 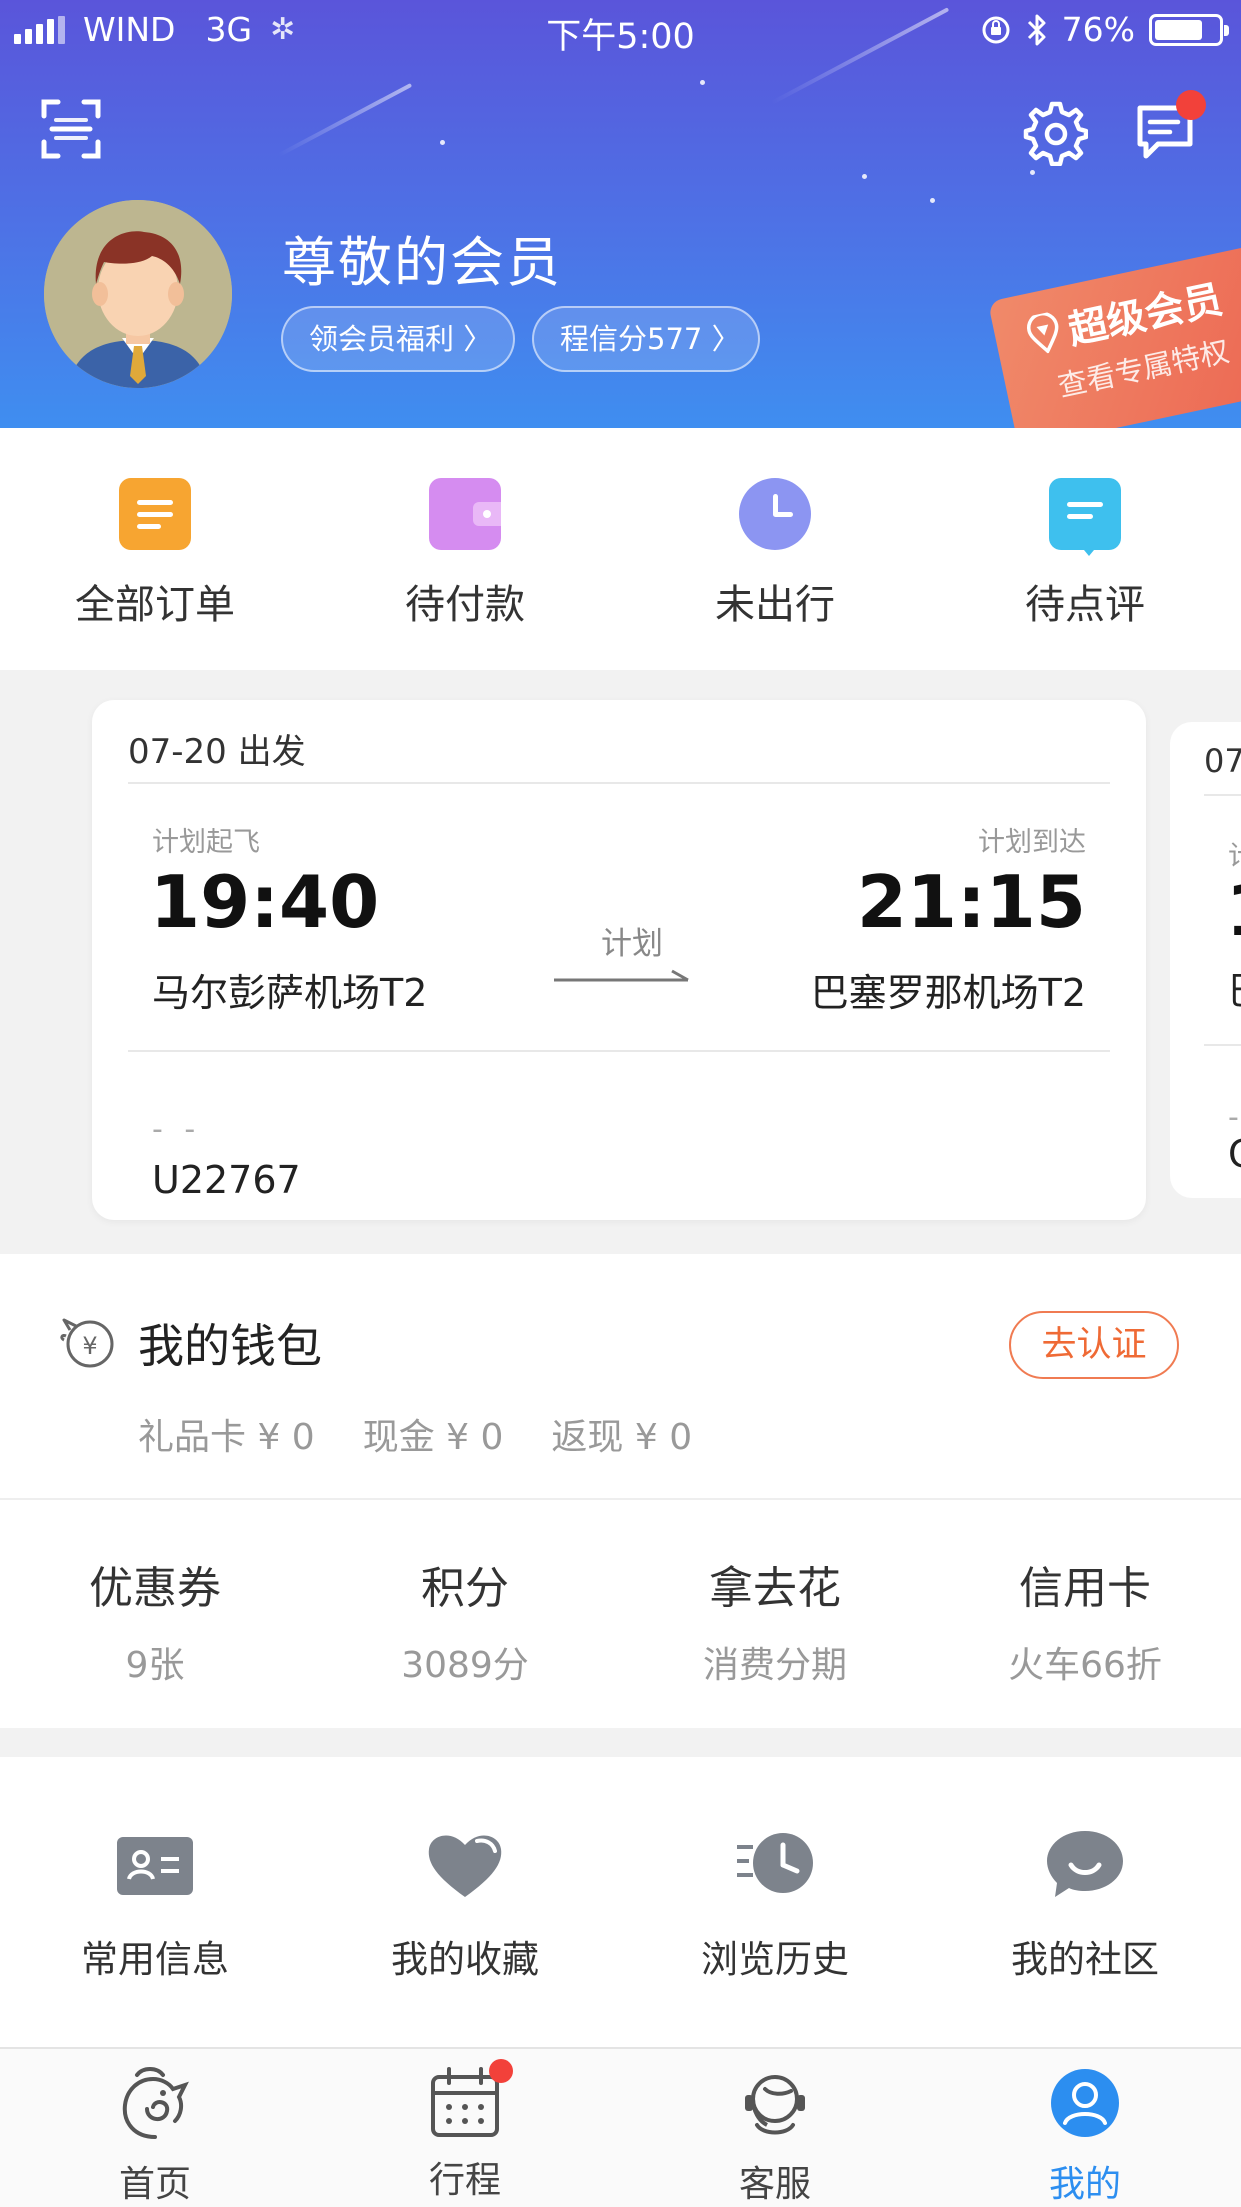 I want to click on avatar, so click(x=138, y=294).